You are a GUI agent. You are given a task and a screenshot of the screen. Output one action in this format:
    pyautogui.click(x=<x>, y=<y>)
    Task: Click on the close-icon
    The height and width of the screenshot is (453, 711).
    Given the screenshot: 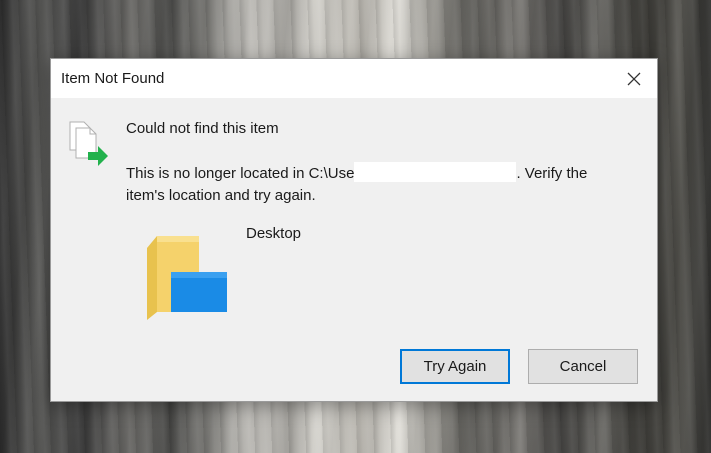 What is the action you would take?
    pyautogui.click(x=634, y=79)
    